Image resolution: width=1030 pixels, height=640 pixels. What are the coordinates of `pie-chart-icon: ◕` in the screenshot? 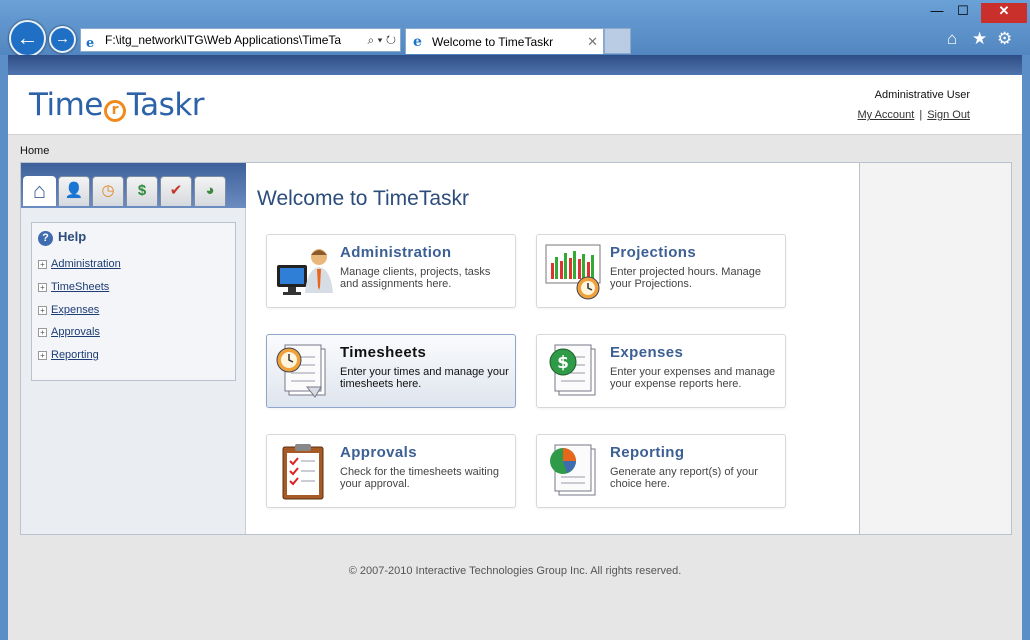 It's located at (210, 190).